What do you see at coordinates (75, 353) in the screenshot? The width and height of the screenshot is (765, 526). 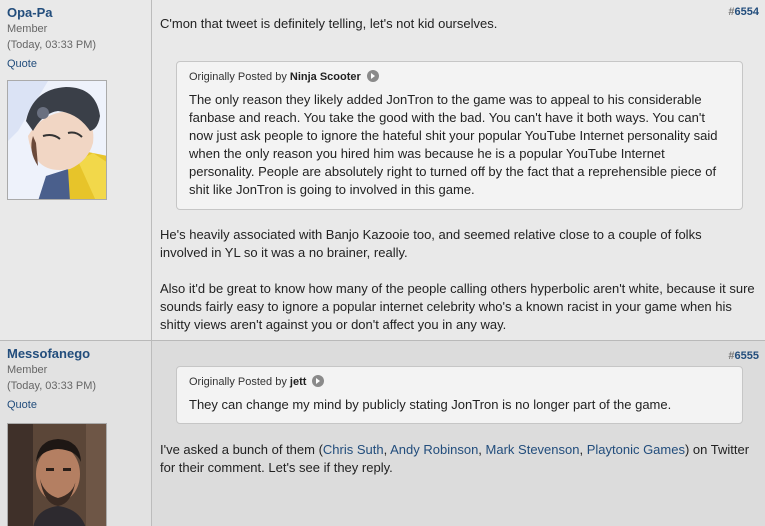 I see `username: Messofanego` at bounding box center [75, 353].